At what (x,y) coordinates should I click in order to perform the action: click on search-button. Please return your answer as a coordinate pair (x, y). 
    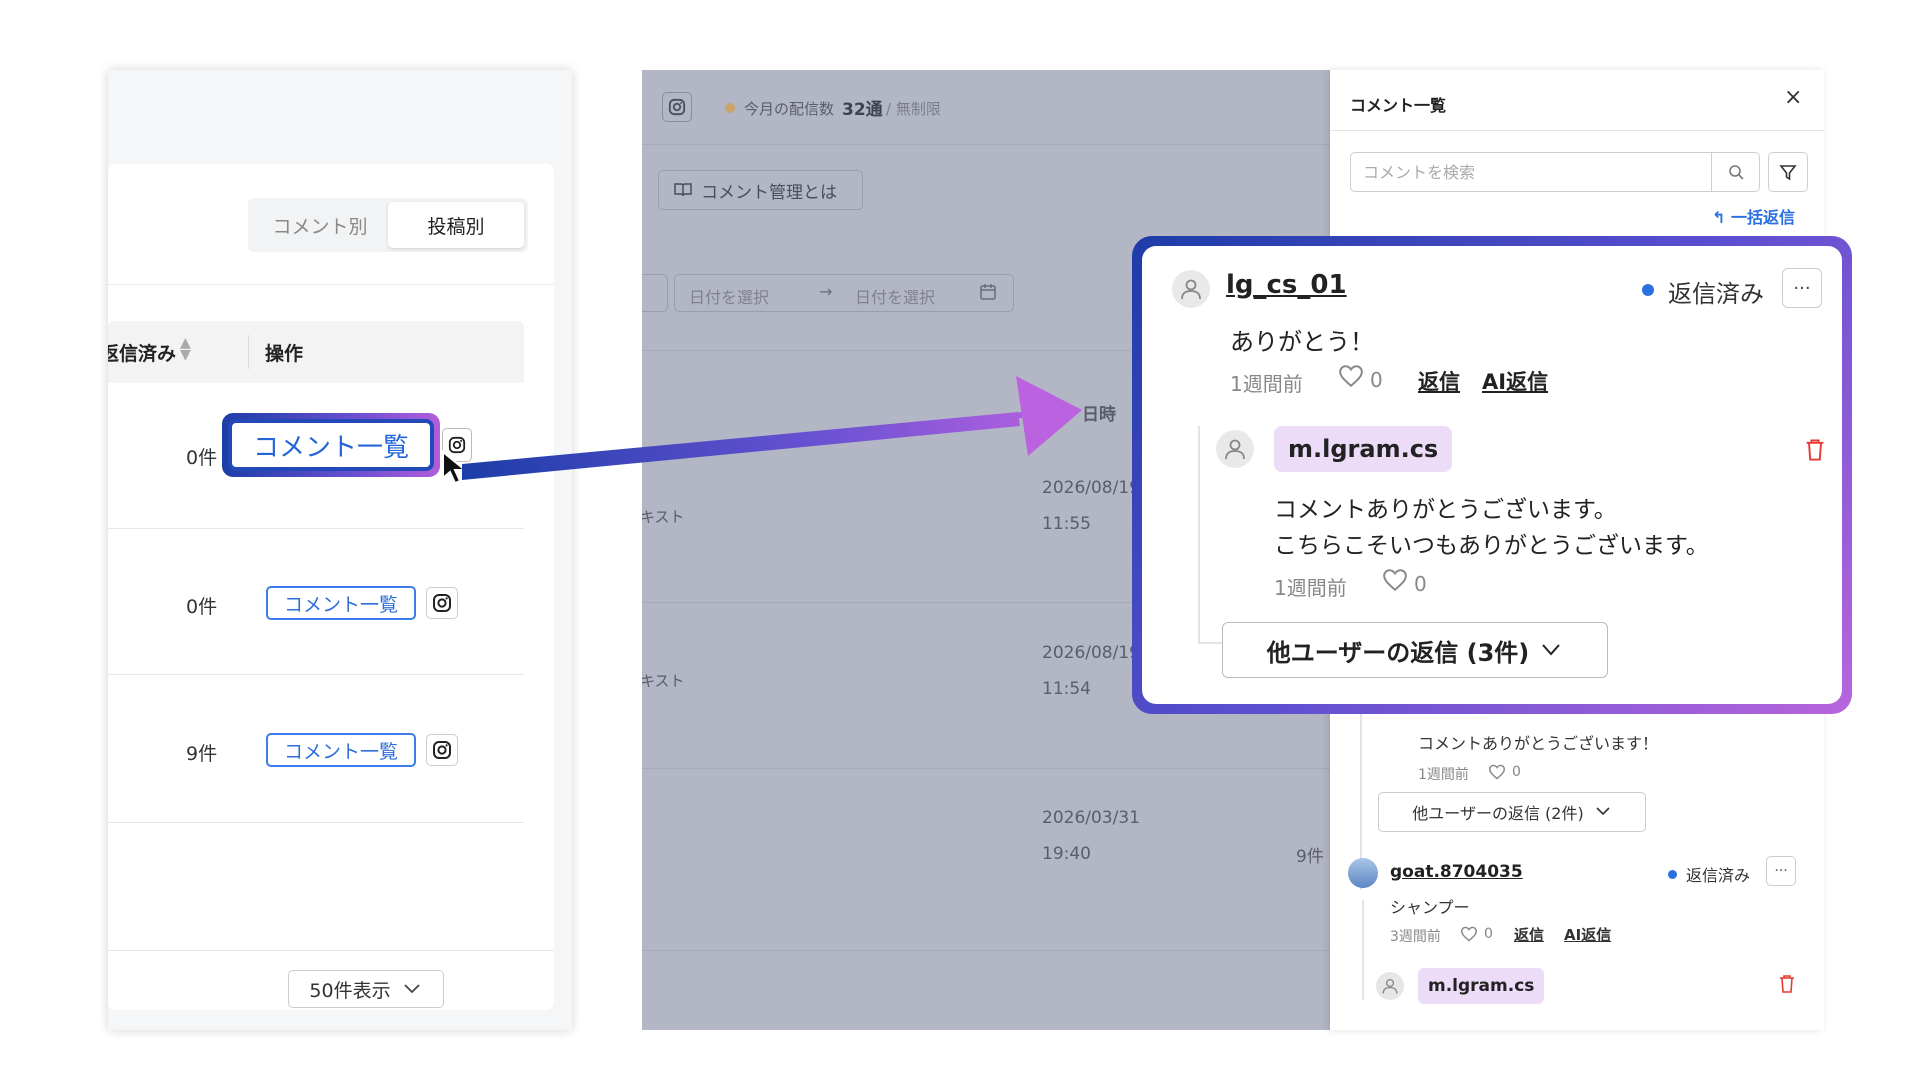
    Looking at the image, I should click on (1735, 172).